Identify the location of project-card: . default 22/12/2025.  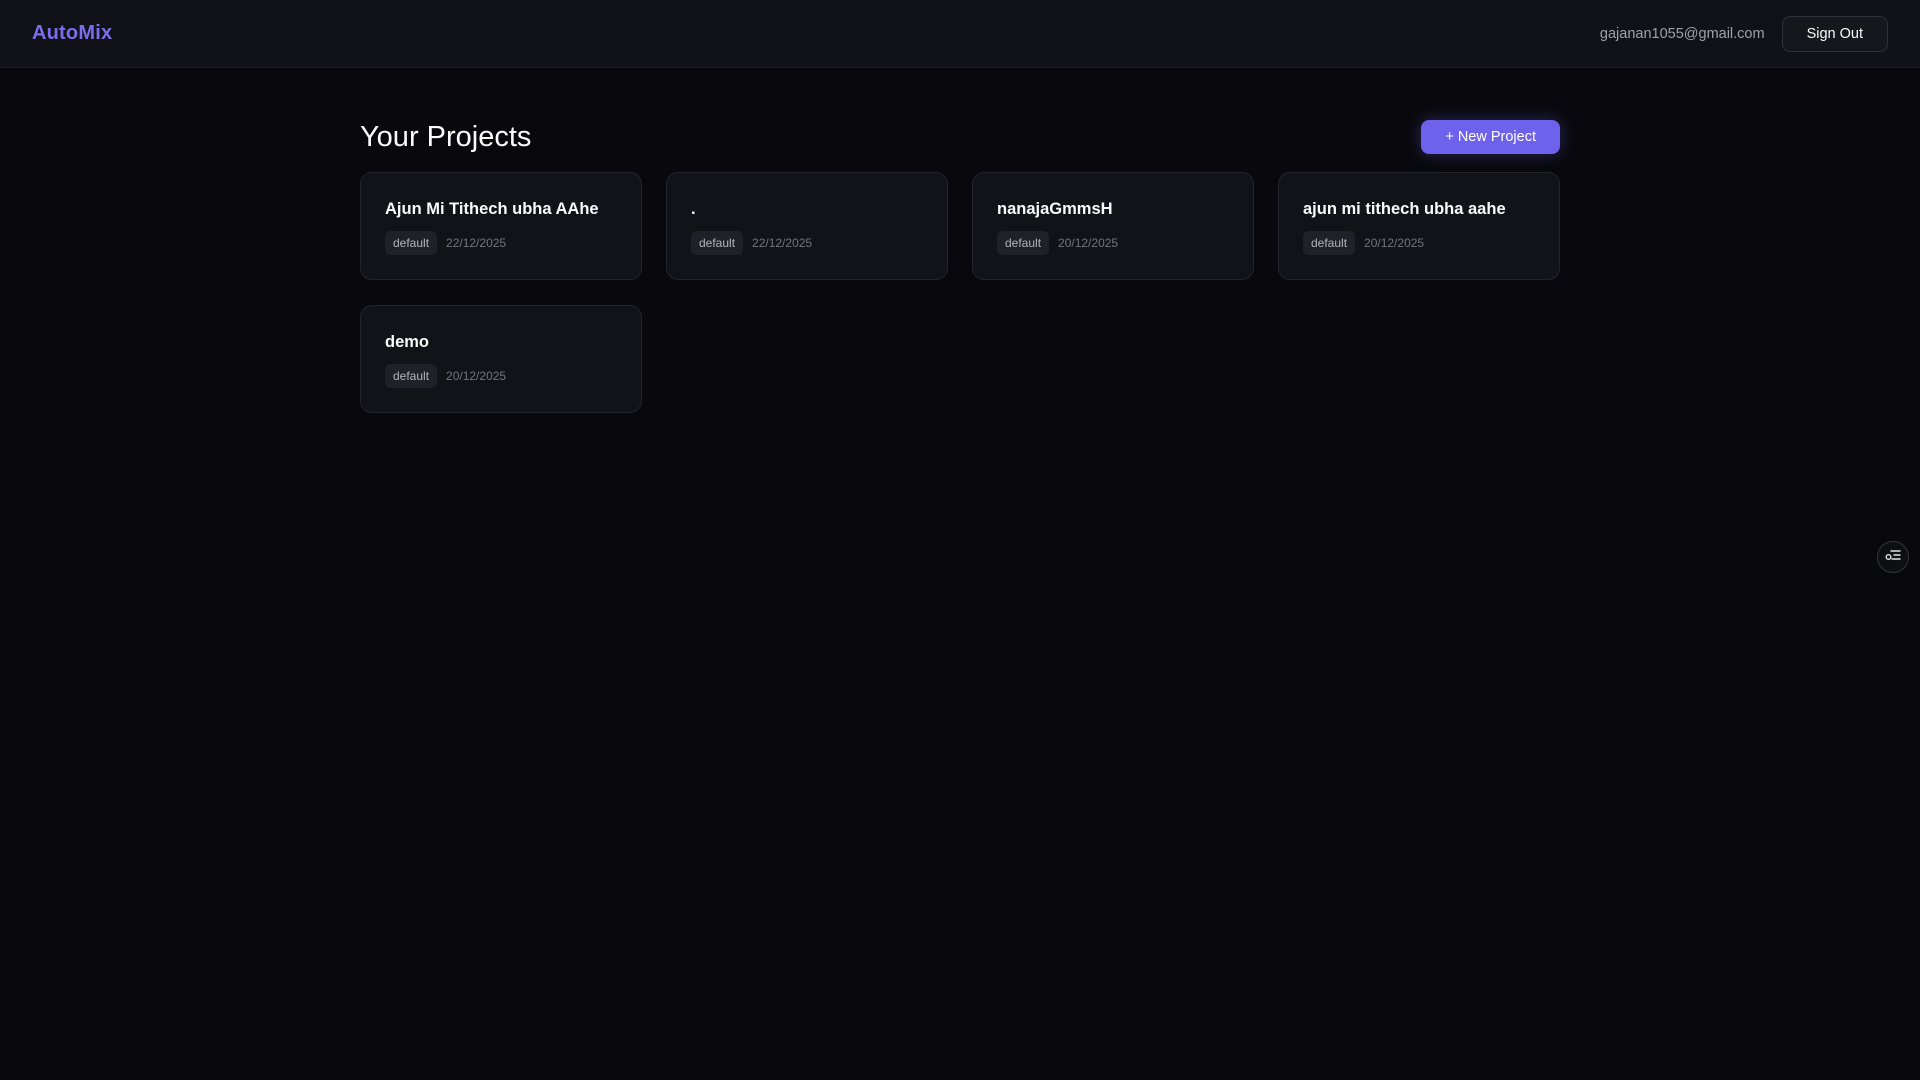
(807, 226).